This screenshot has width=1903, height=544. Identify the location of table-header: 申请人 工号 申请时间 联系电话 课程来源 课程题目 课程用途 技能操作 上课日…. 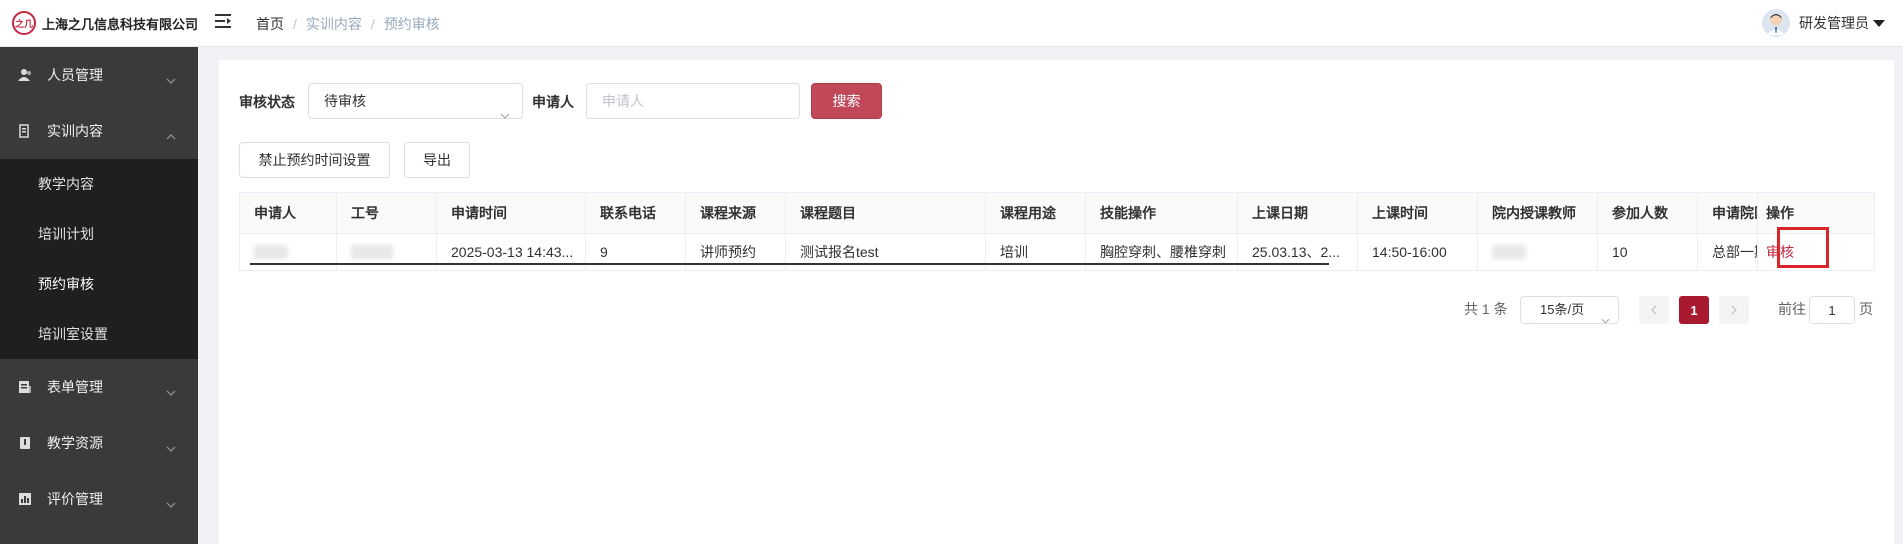
(1057, 213).